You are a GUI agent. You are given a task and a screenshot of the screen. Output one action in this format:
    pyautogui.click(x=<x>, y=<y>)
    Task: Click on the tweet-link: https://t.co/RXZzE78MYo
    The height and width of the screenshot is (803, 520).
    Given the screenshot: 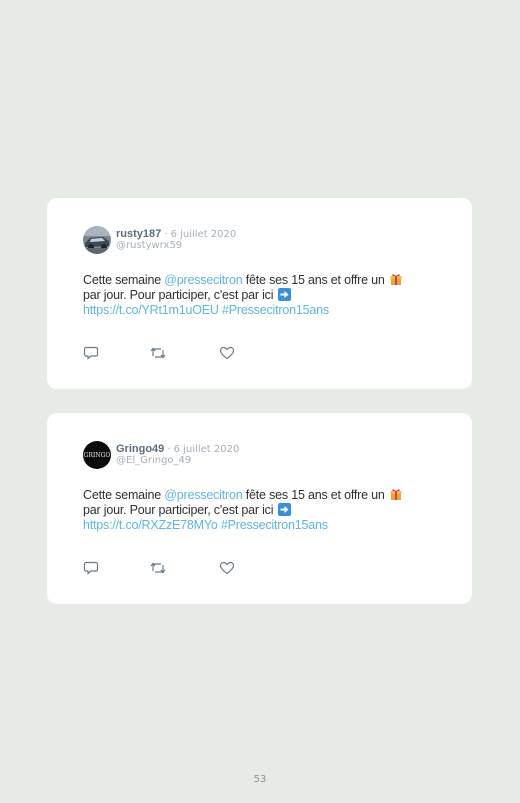 What is the action you would take?
    pyautogui.click(x=150, y=525)
    